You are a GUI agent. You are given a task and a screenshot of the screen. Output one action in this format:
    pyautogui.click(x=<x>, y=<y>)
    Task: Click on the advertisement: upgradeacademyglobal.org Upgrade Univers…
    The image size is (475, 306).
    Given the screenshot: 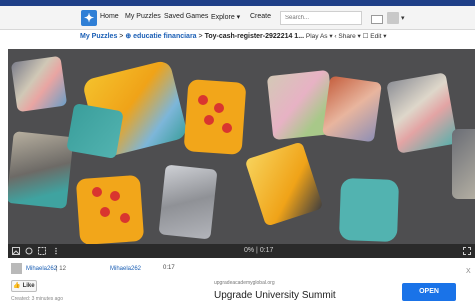 What is the action you would take?
    pyautogui.click(x=336, y=288)
    